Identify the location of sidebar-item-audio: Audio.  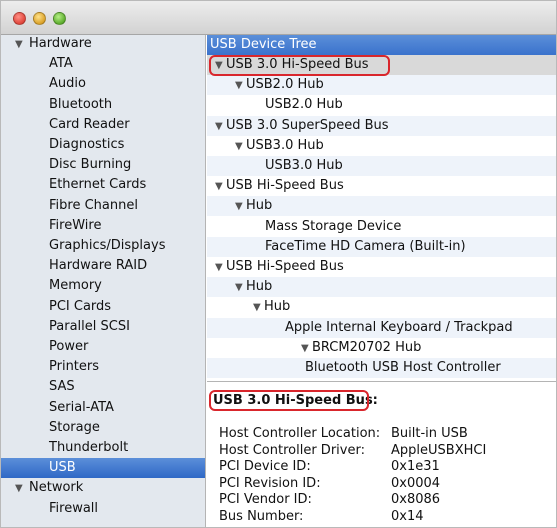
(103, 84).